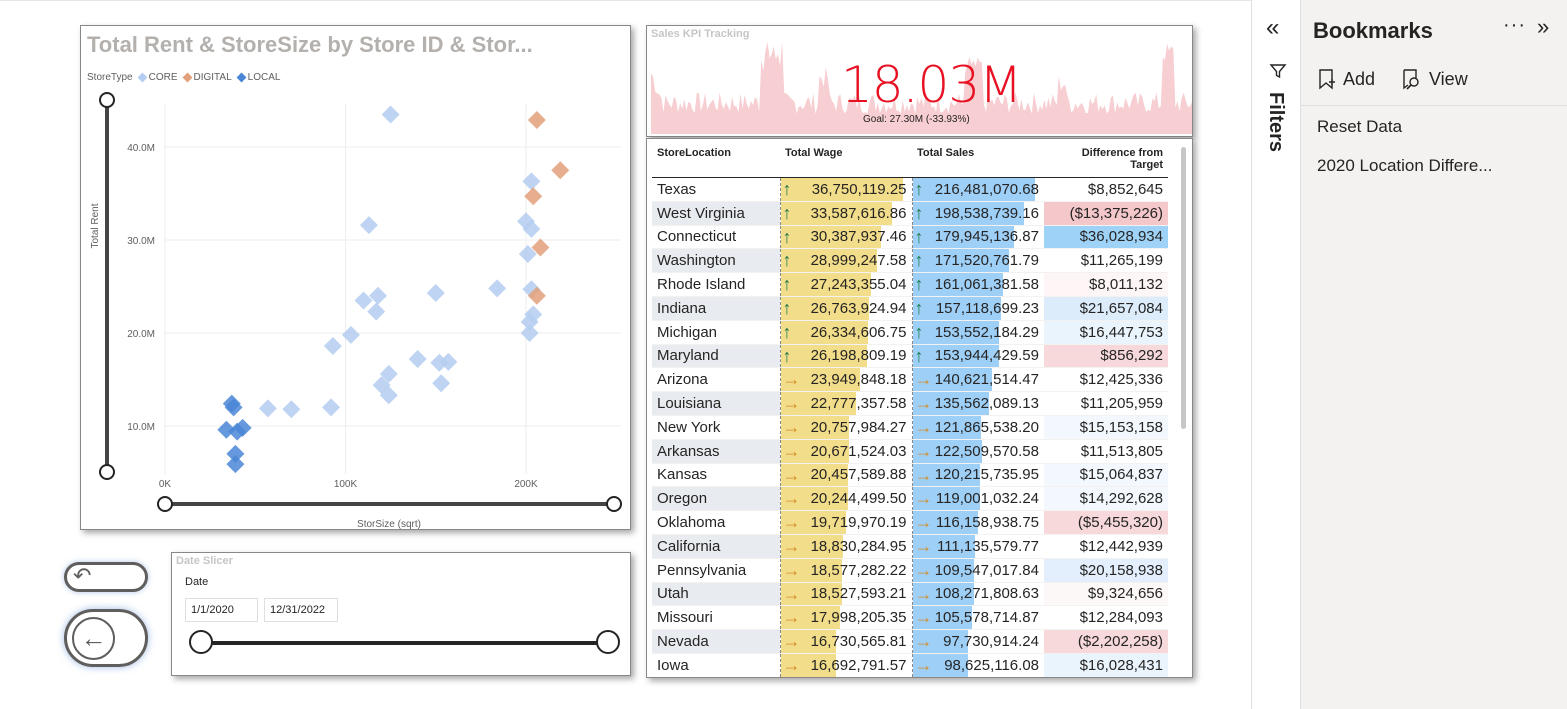 The width and height of the screenshot is (1567, 709). Describe the element at coordinates (716, 522) in the screenshot. I see `cell-store-location: Oklahoma` at that location.